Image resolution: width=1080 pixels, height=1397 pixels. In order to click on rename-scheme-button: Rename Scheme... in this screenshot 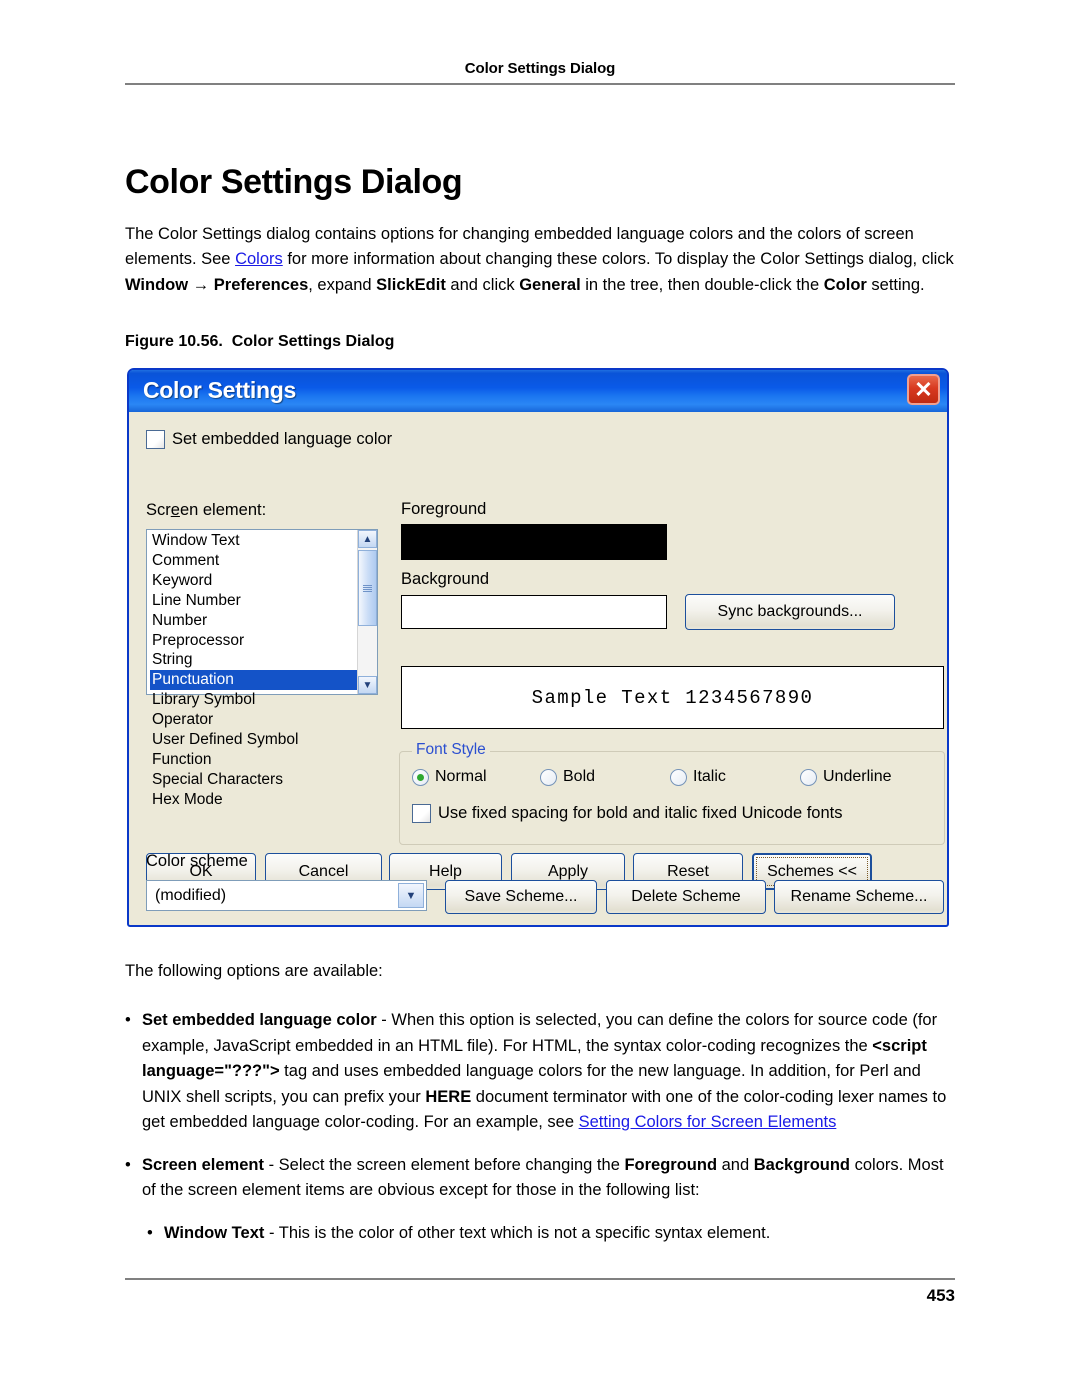, I will do `click(859, 897)`.